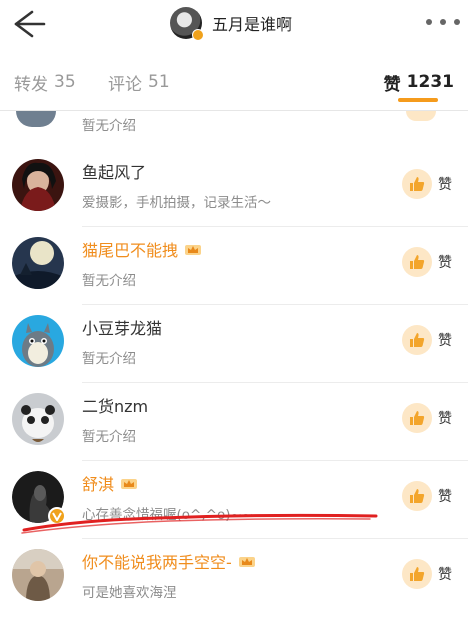 The width and height of the screenshot is (468, 620). I want to click on user-name-text: 鱼起风了, so click(114, 172).